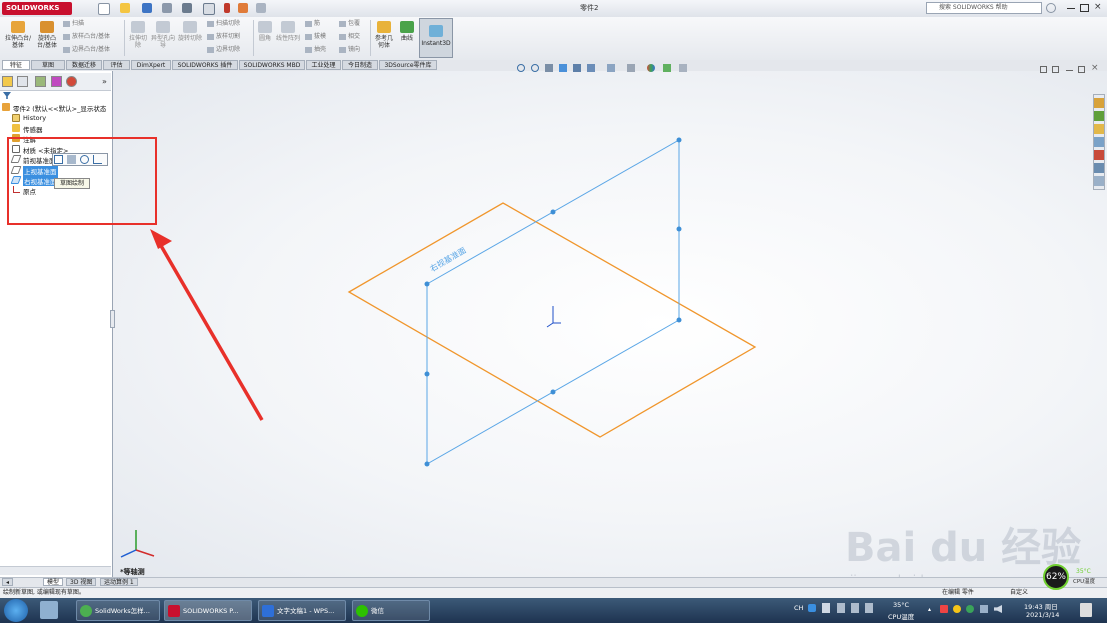  I want to click on custom-properties-icon, so click(1099, 168).